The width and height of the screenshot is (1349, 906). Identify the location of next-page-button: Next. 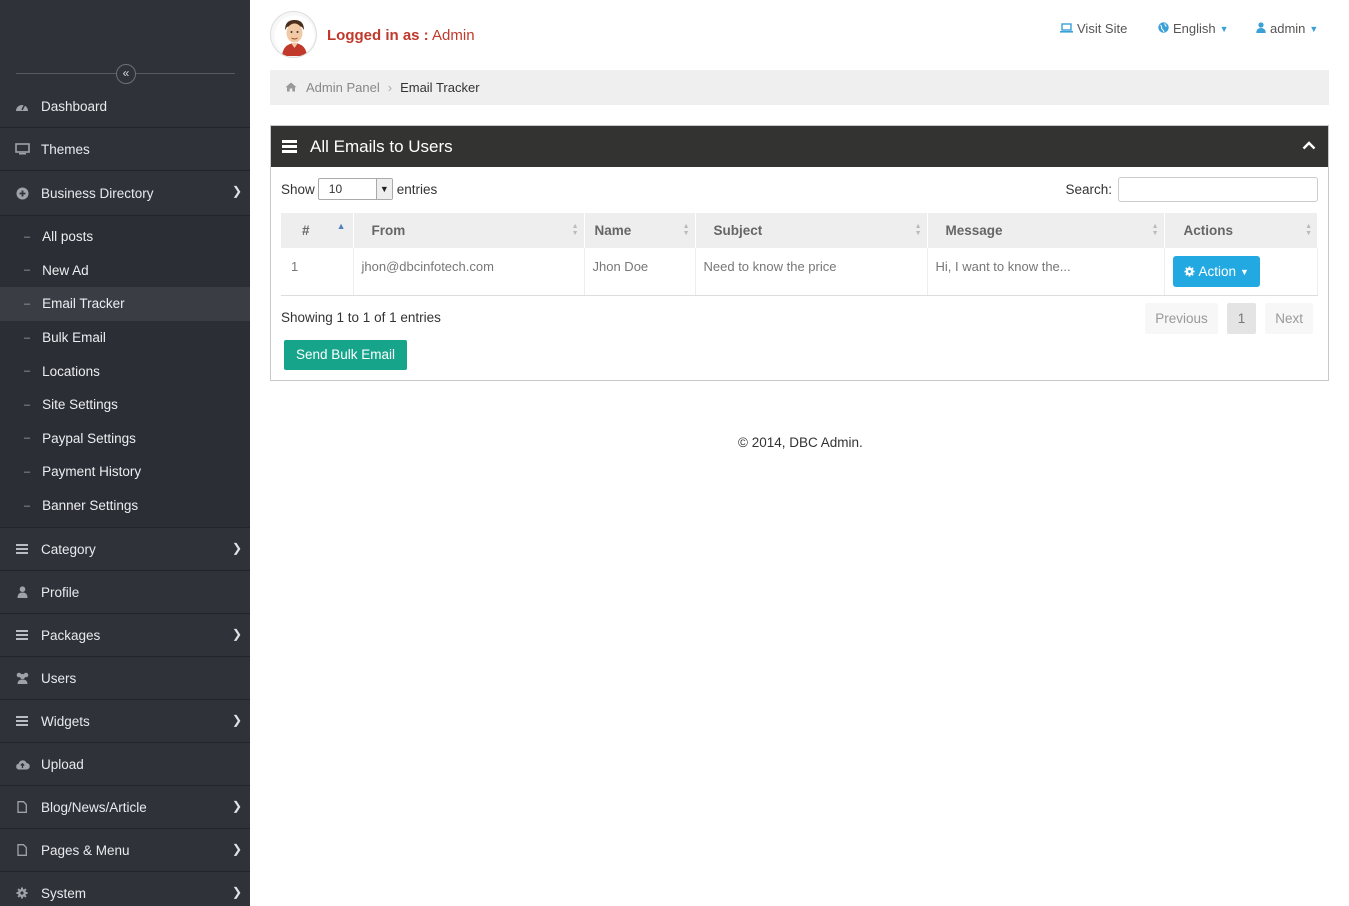
(1289, 318).